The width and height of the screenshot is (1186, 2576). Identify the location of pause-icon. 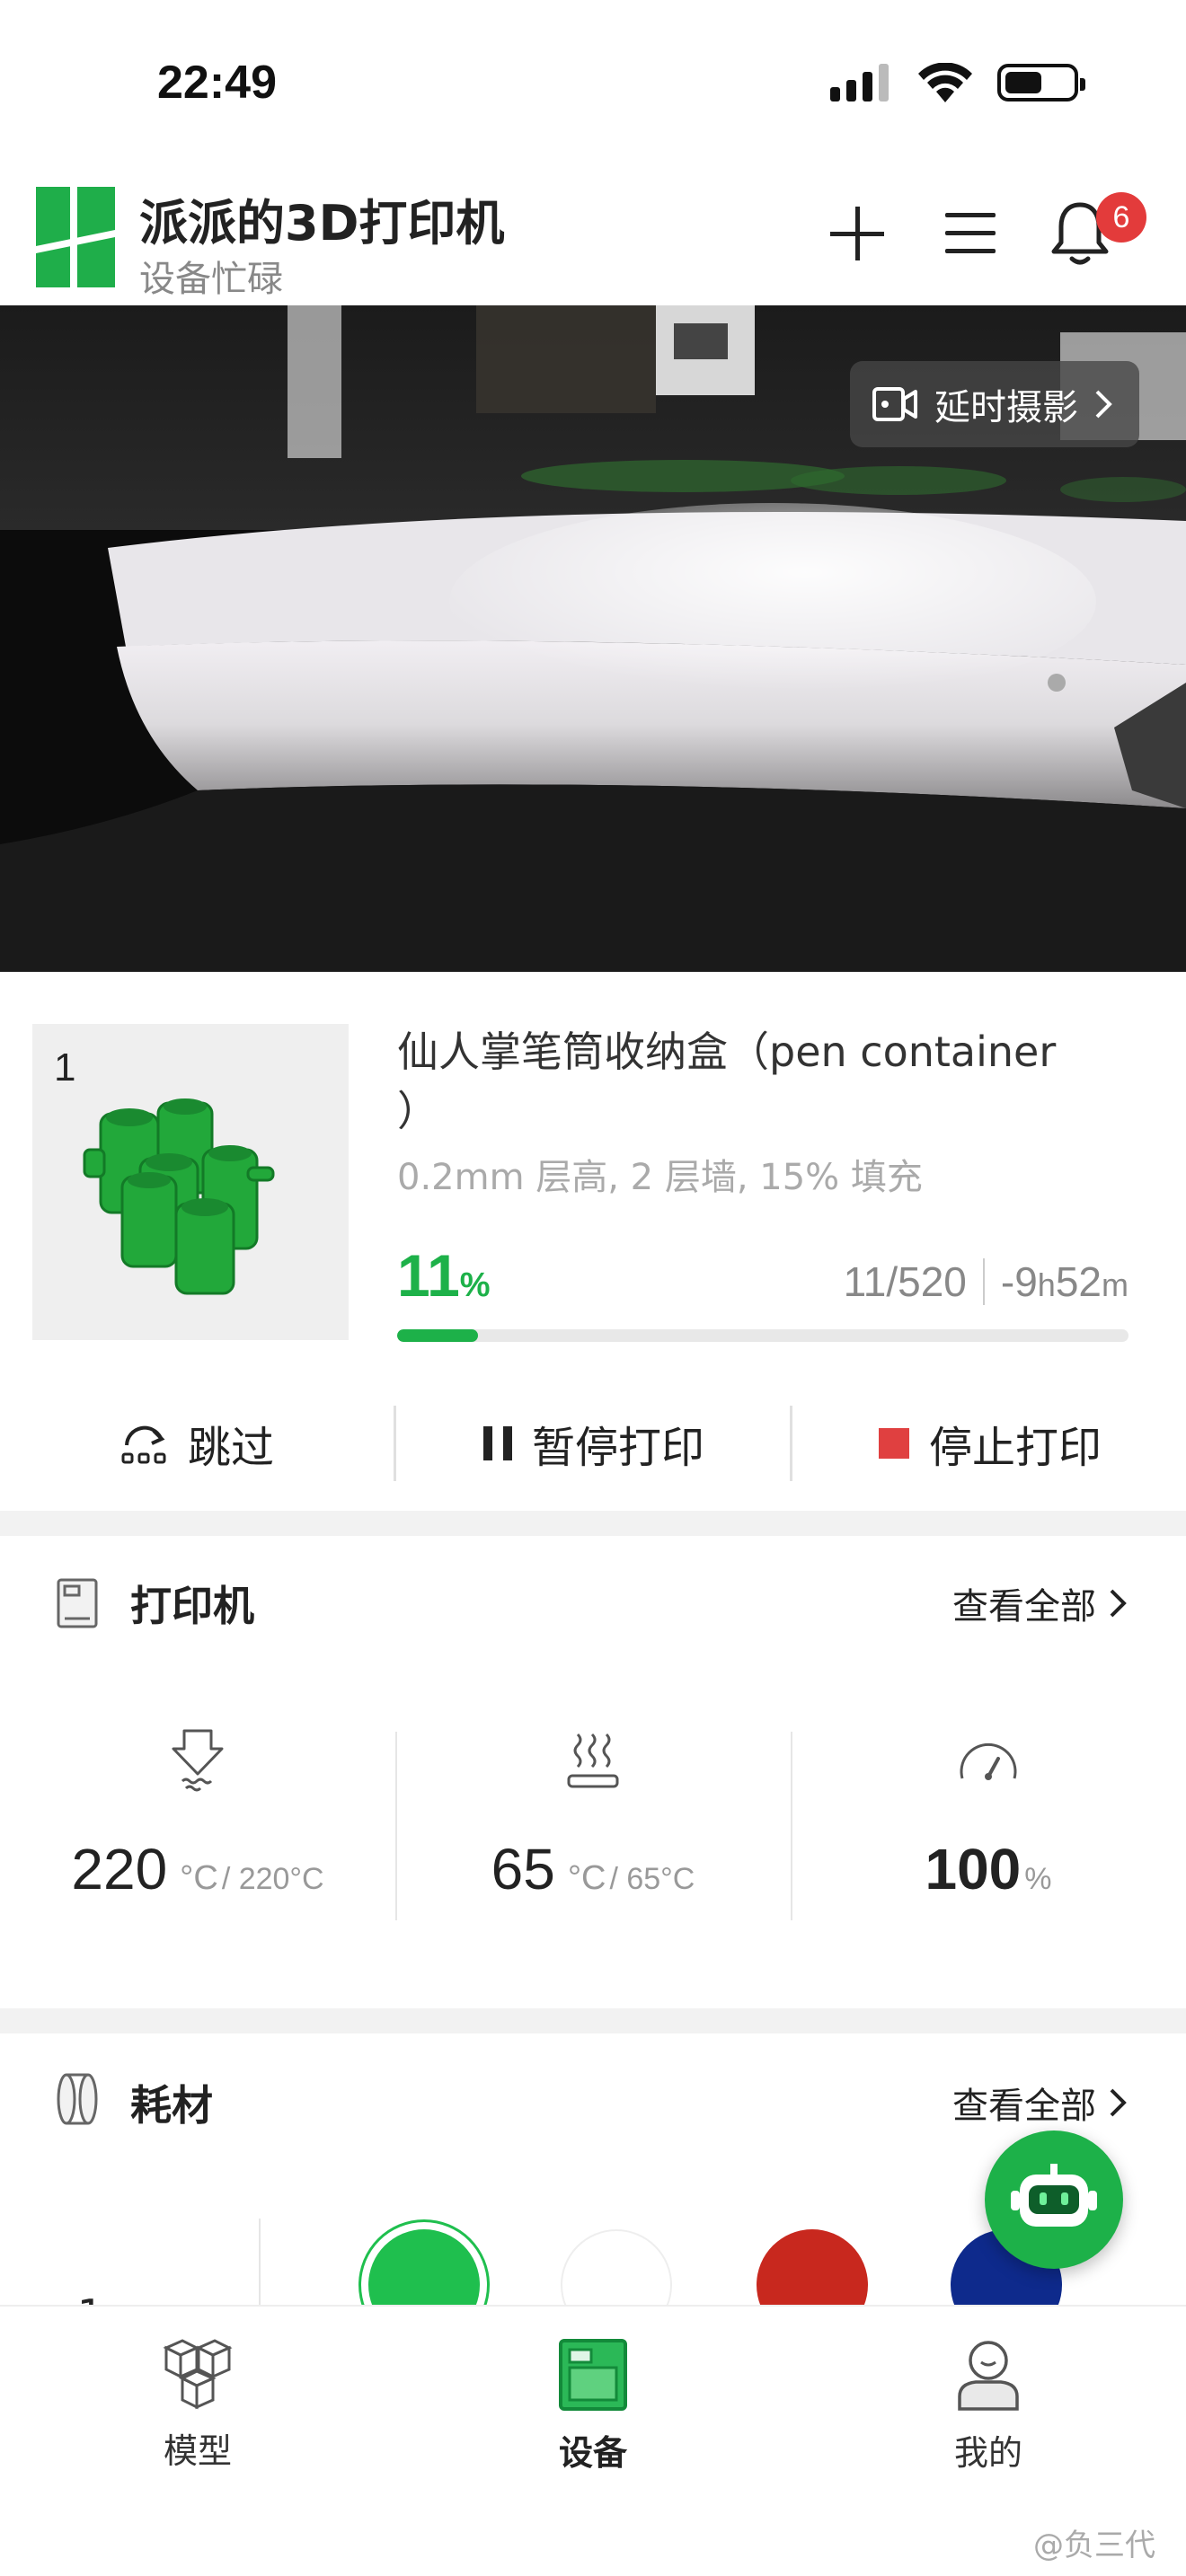
(497, 1443).